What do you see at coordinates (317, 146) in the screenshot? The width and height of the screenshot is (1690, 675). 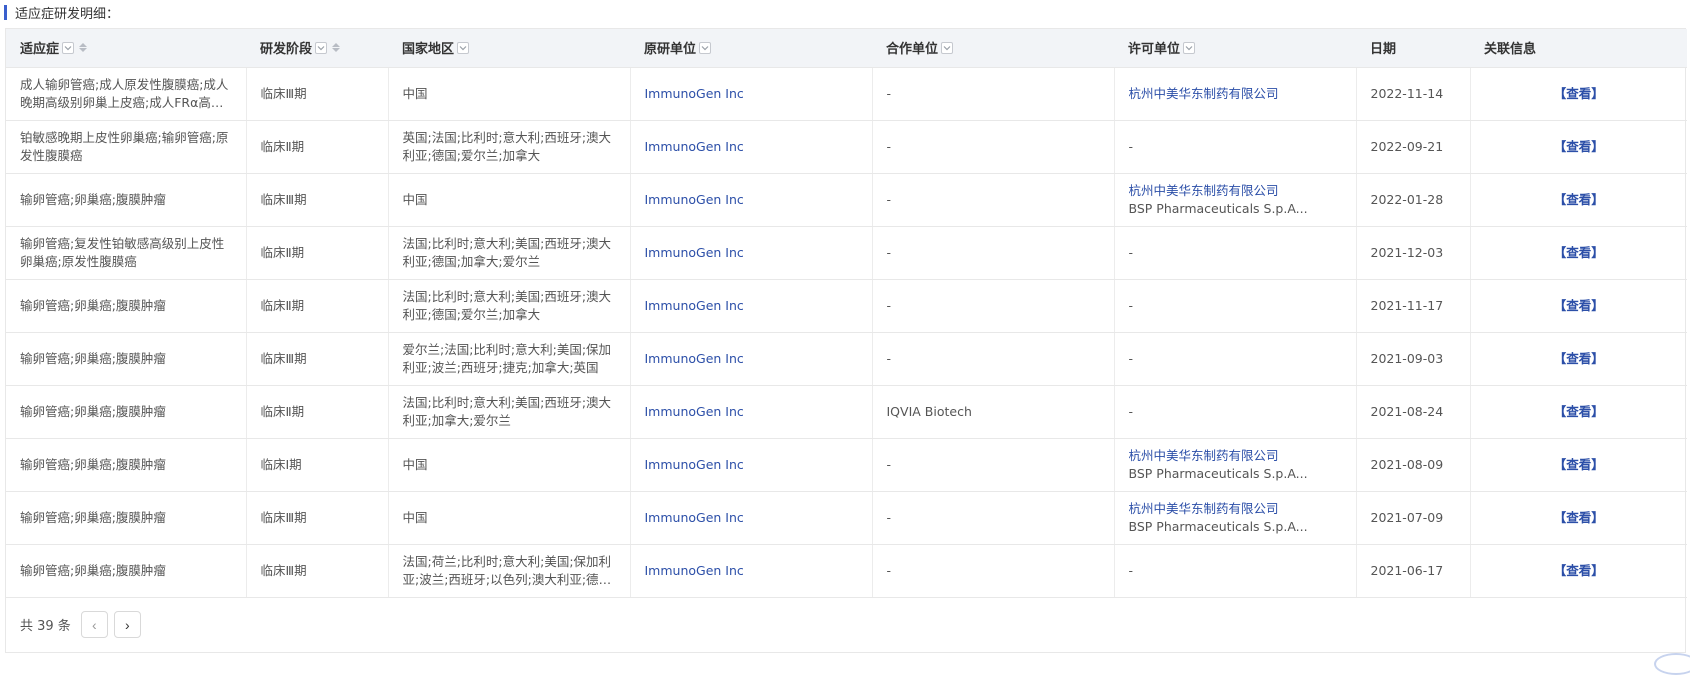 I see `cell-phase: 临床Ⅱ期` at bounding box center [317, 146].